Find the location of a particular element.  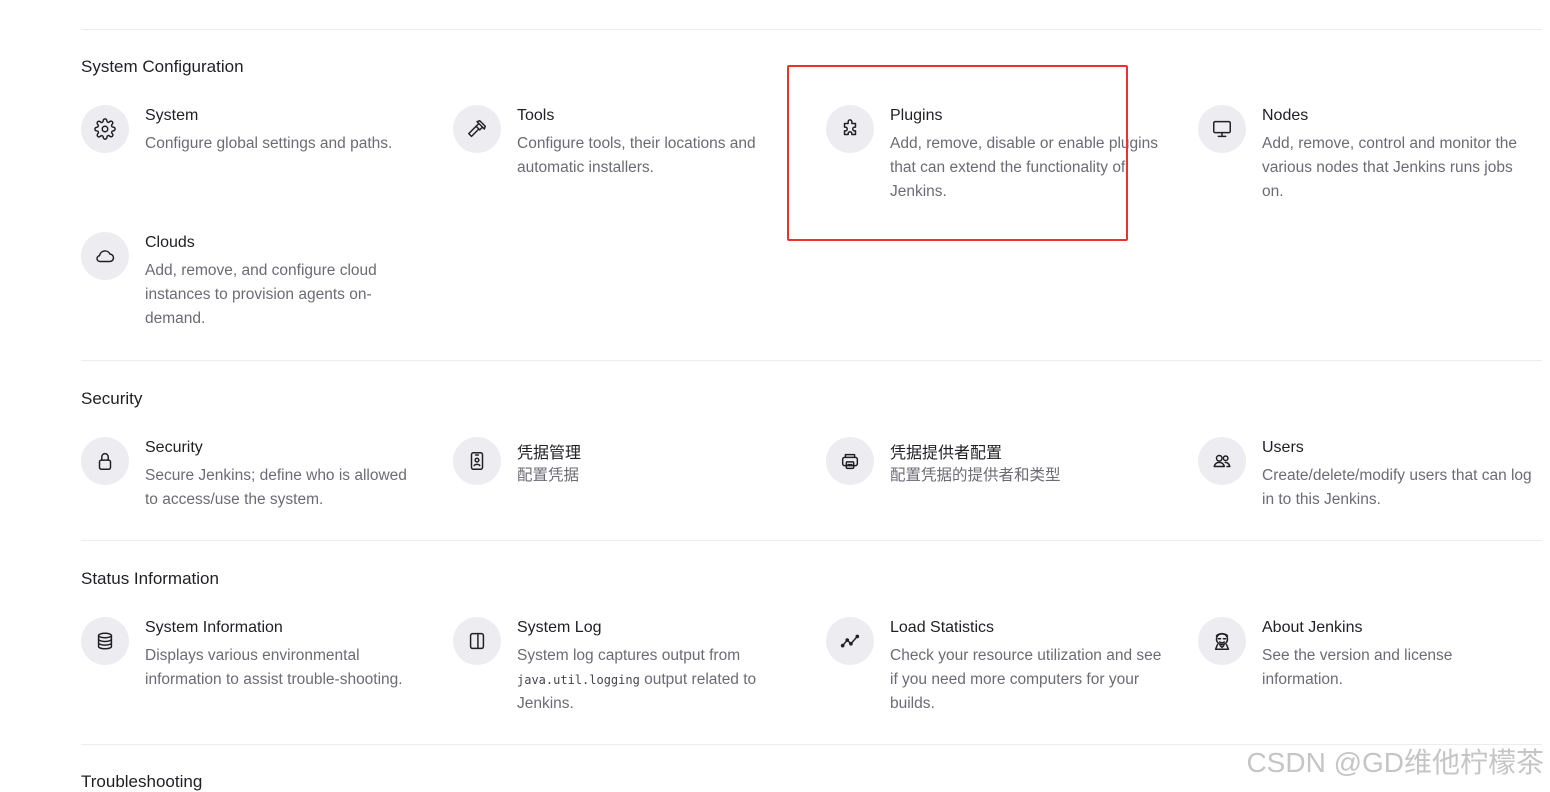

item-title: Security is located at coordinates (174, 447).